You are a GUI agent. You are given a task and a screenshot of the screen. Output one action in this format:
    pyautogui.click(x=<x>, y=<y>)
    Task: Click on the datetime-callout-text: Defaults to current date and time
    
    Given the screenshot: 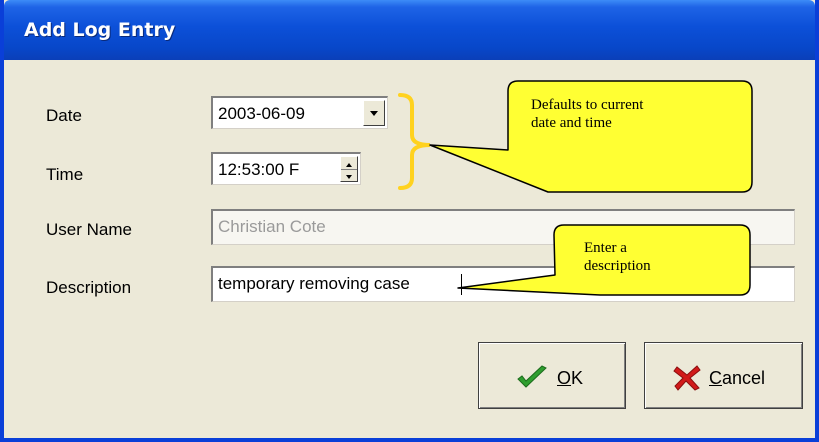 What is the action you would take?
    pyautogui.click(x=587, y=114)
    